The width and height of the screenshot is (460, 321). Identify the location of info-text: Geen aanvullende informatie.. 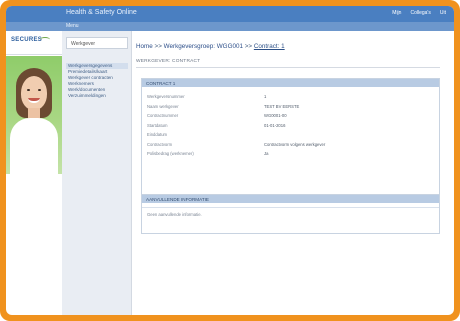
(174, 214).